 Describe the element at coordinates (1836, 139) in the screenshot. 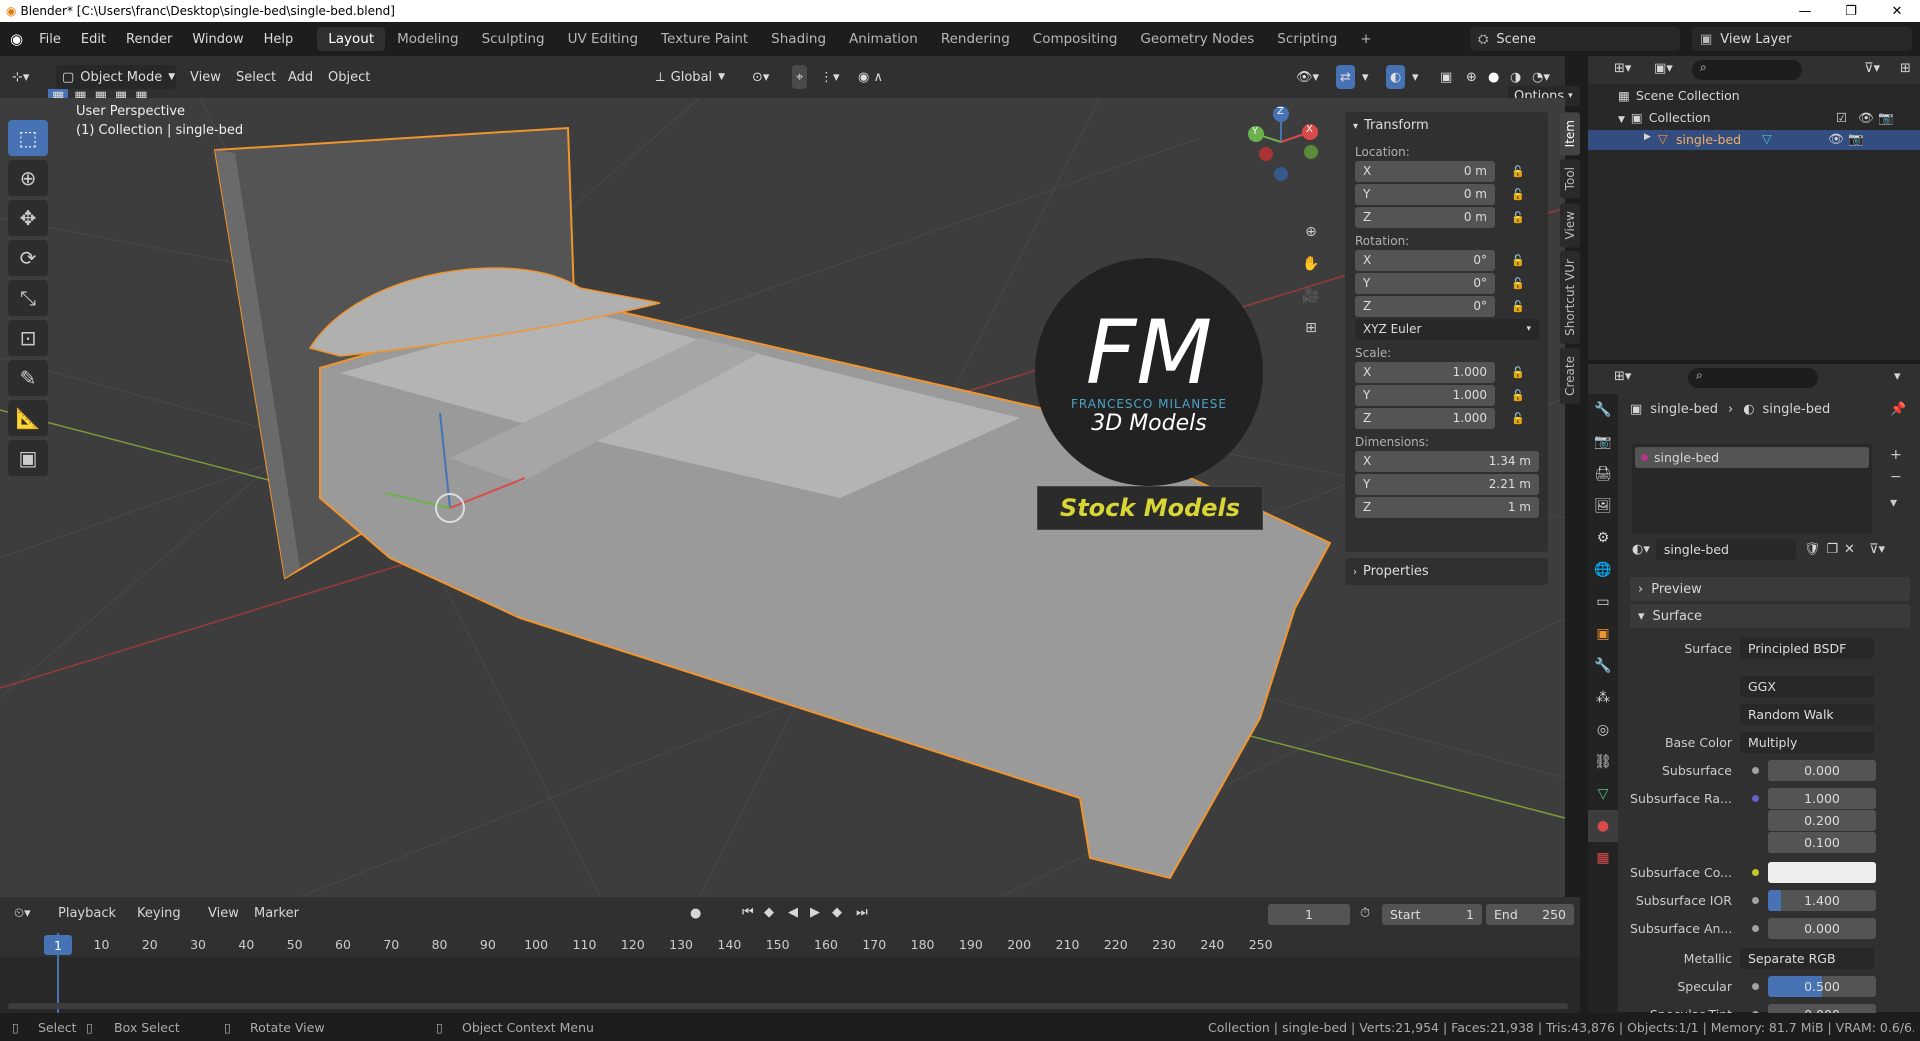

I see `eye-icon: 👁` at that location.